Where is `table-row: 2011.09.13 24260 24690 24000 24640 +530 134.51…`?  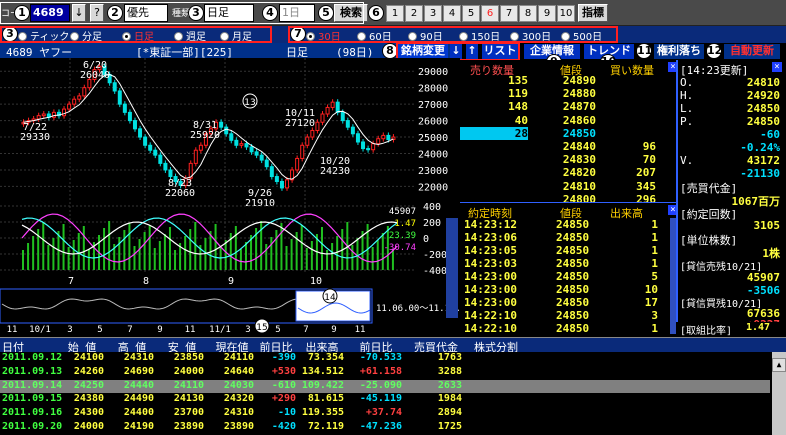
table-row: 2011.09.13 24260 24690 24000 24640 +530 134.51… is located at coordinates (385, 372).